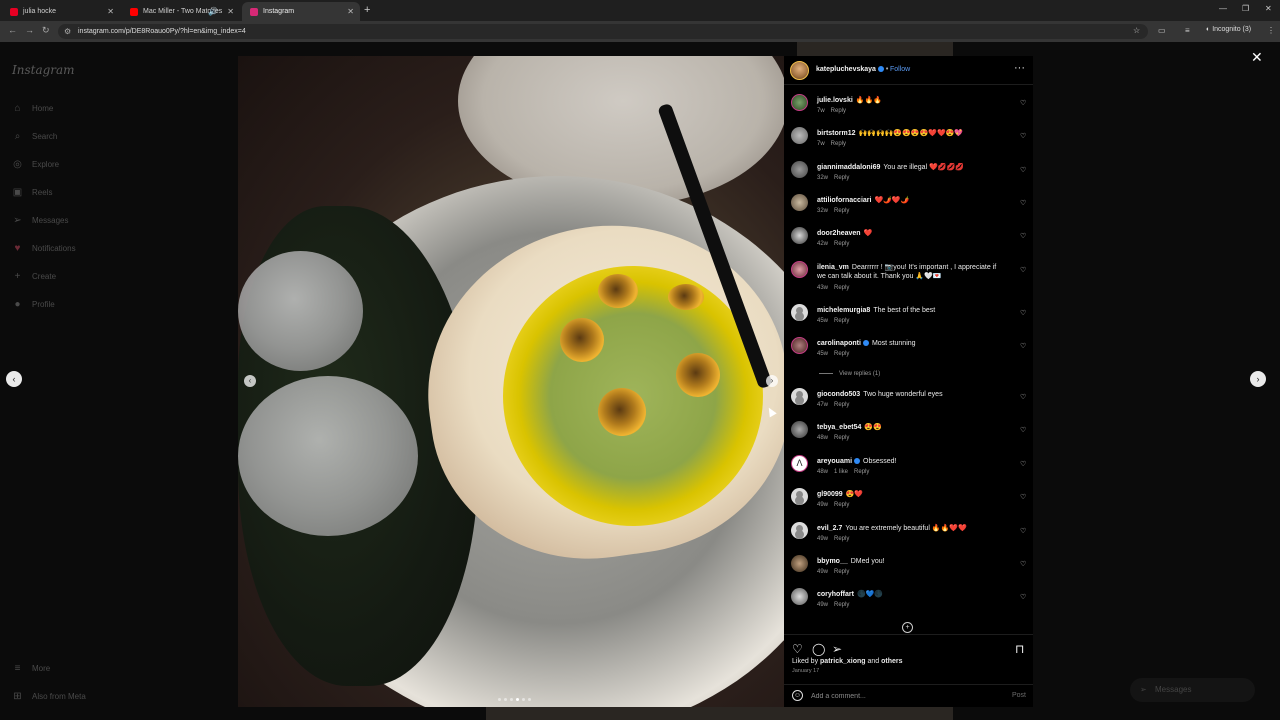 This screenshot has width=1280, height=720. What do you see at coordinates (839, 233) in the screenshot?
I see `comment-username: door2heaven` at bounding box center [839, 233].